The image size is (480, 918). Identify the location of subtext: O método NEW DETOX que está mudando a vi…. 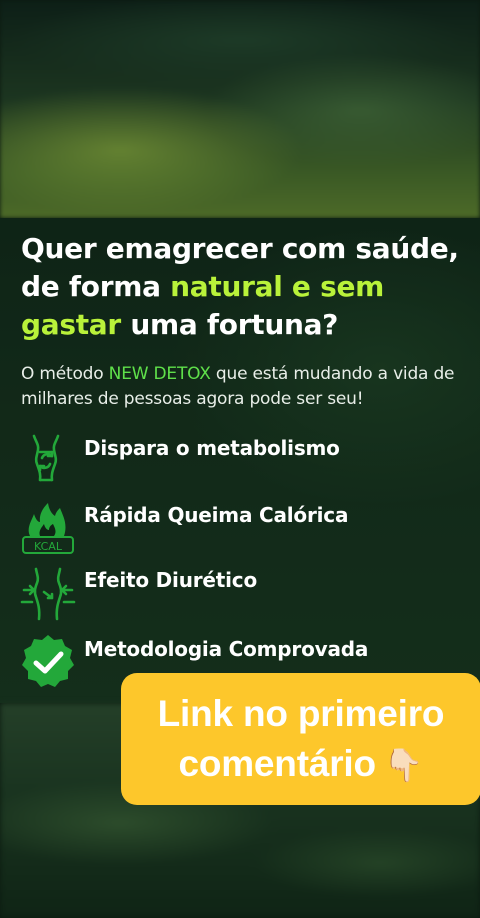
(246, 387).